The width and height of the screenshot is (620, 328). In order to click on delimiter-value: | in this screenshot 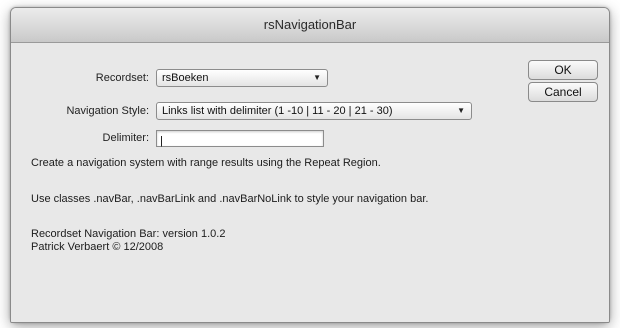, I will do `click(161, 141)`.